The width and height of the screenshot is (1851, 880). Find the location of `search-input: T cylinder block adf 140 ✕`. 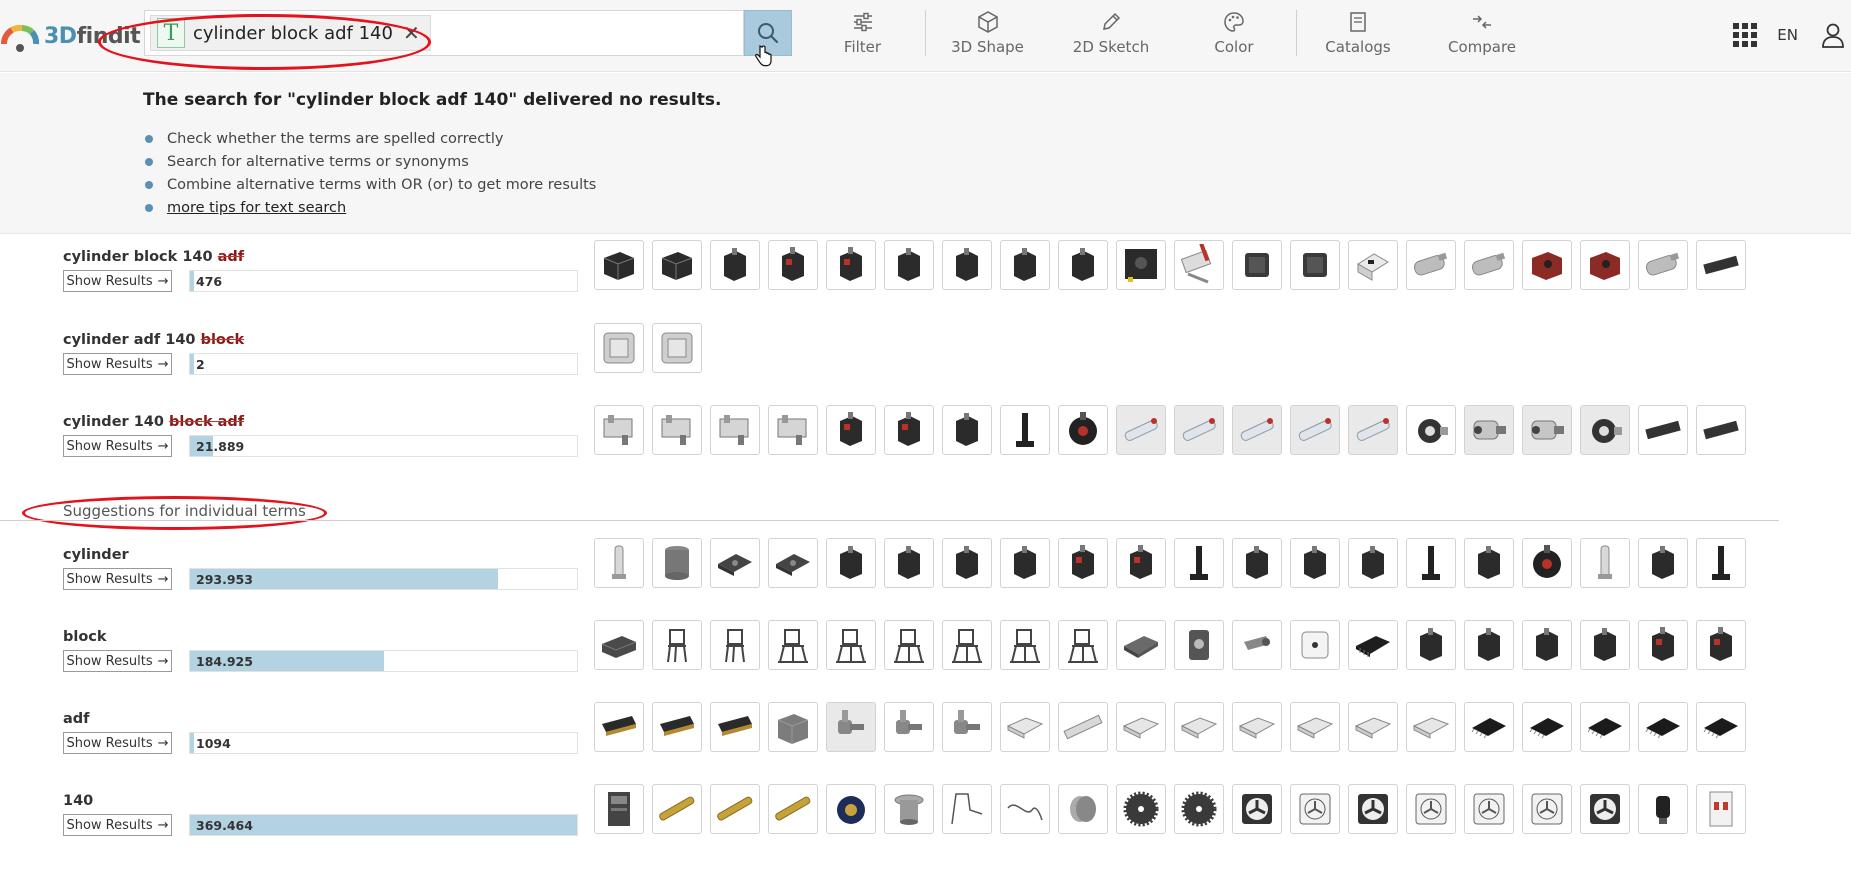

search-input: T cylinder block adf 140 ✕ is located at coordinates (444, 33).